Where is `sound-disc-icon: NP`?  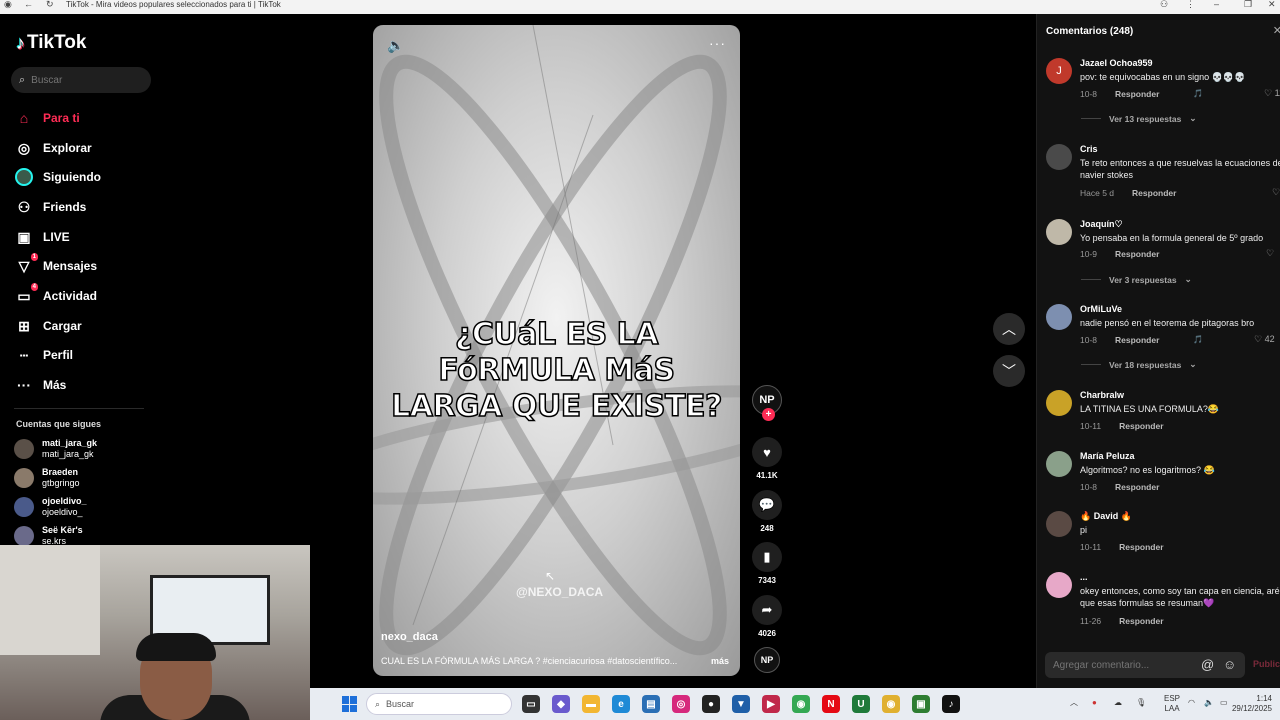
sound-disc-icon: NP is located at coordinates (767, 660).